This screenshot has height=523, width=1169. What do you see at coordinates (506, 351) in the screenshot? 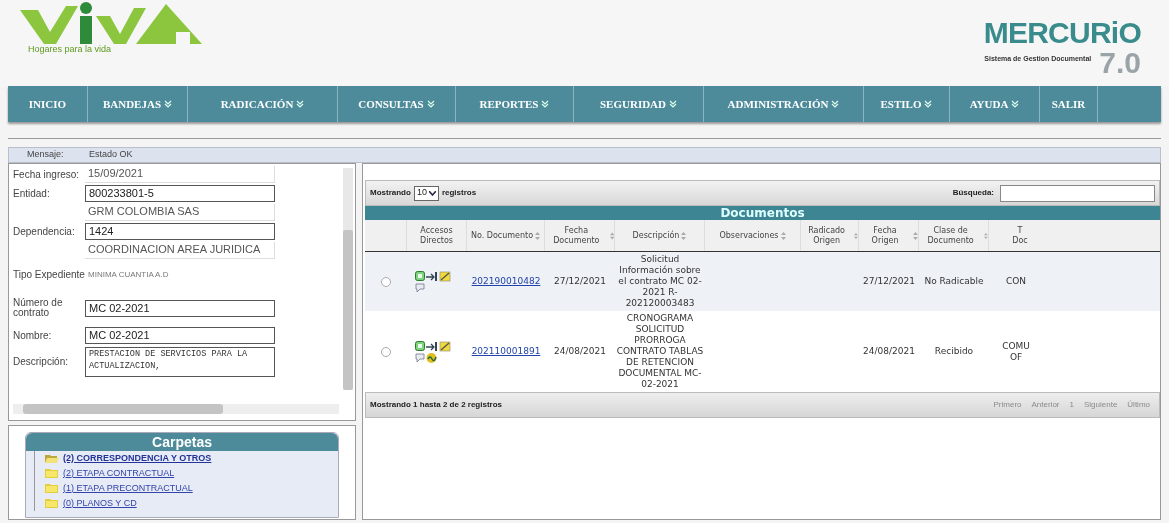
I see `document-link: 202110001891` at bounding box center [506, 351].